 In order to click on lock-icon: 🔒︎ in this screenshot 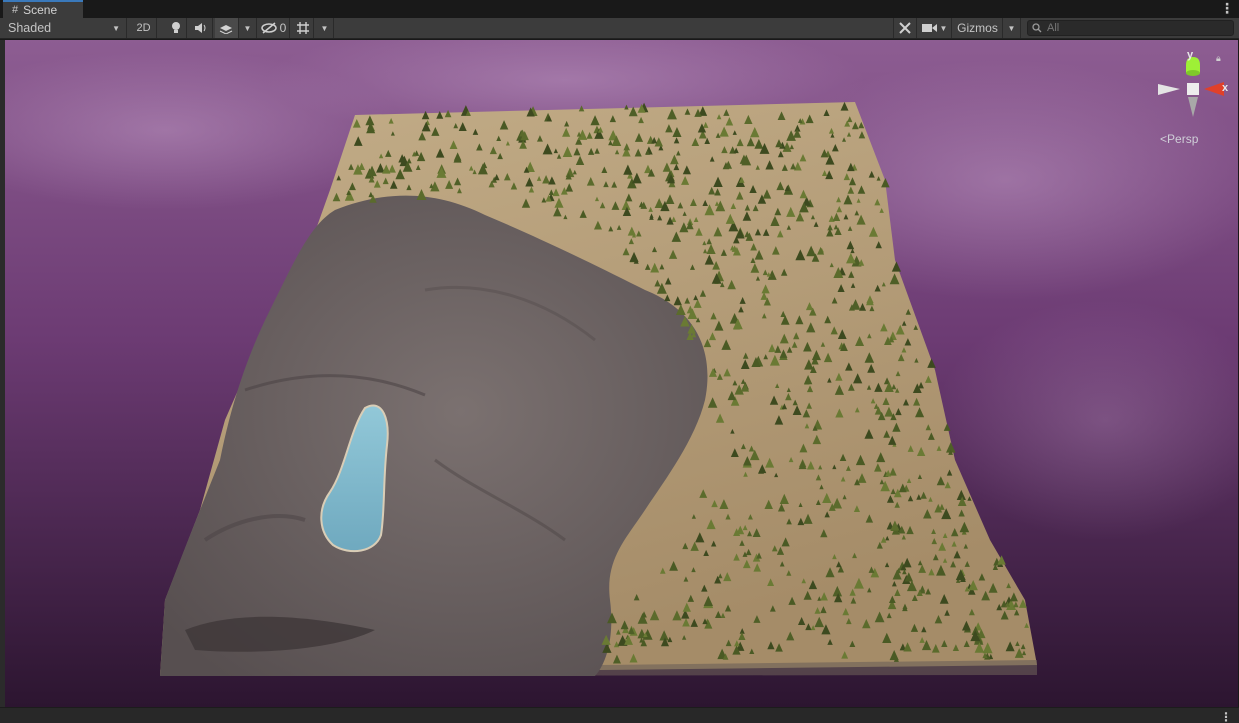, I will do `click(1218, 58)`.